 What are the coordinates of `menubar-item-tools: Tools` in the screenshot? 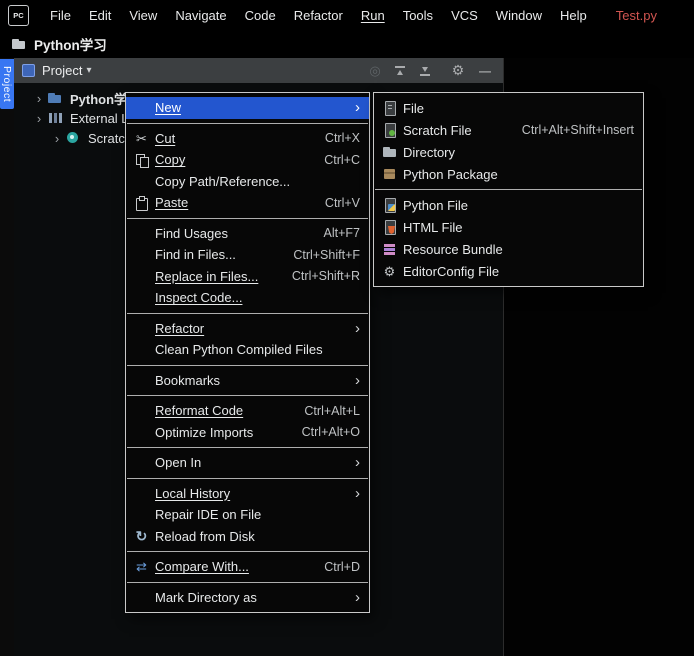 It's located at (418, 15).